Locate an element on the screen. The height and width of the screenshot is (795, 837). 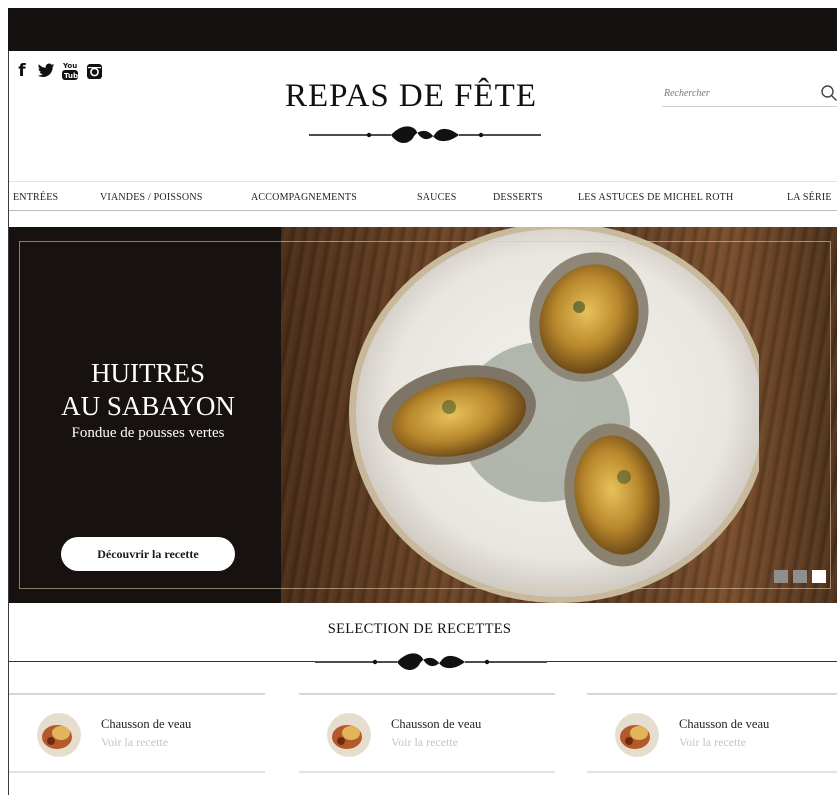
hero-title-line2: AU SABAYON is located at coordinates (148, 406).